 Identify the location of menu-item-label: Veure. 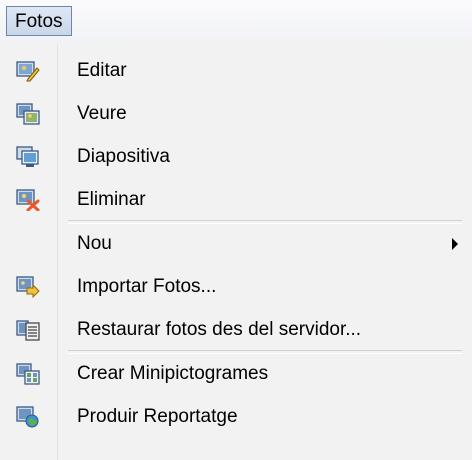
(102, 113).